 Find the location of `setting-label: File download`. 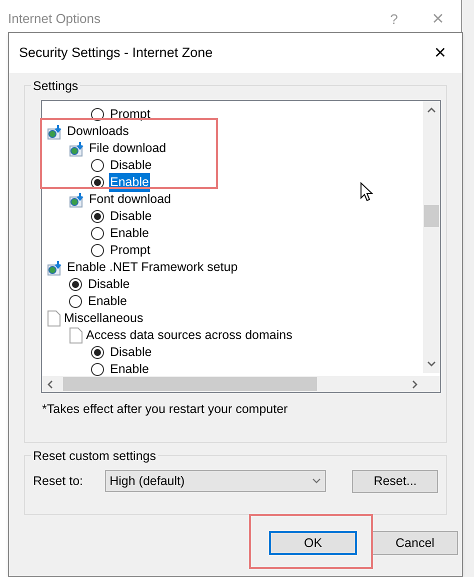

setting-label: File download is located at coordinates (127, 149).